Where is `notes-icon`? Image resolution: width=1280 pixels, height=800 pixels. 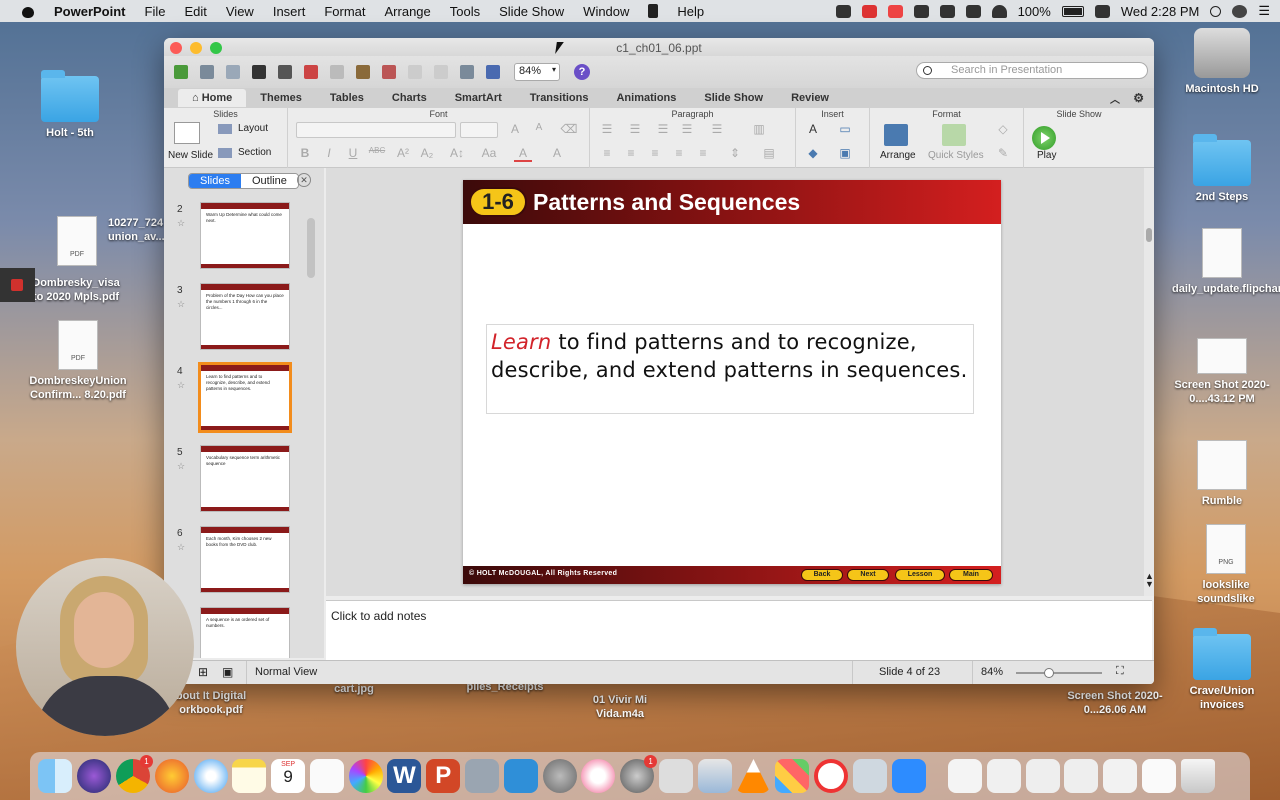
notes-icon is located at coordinates (249, 776).